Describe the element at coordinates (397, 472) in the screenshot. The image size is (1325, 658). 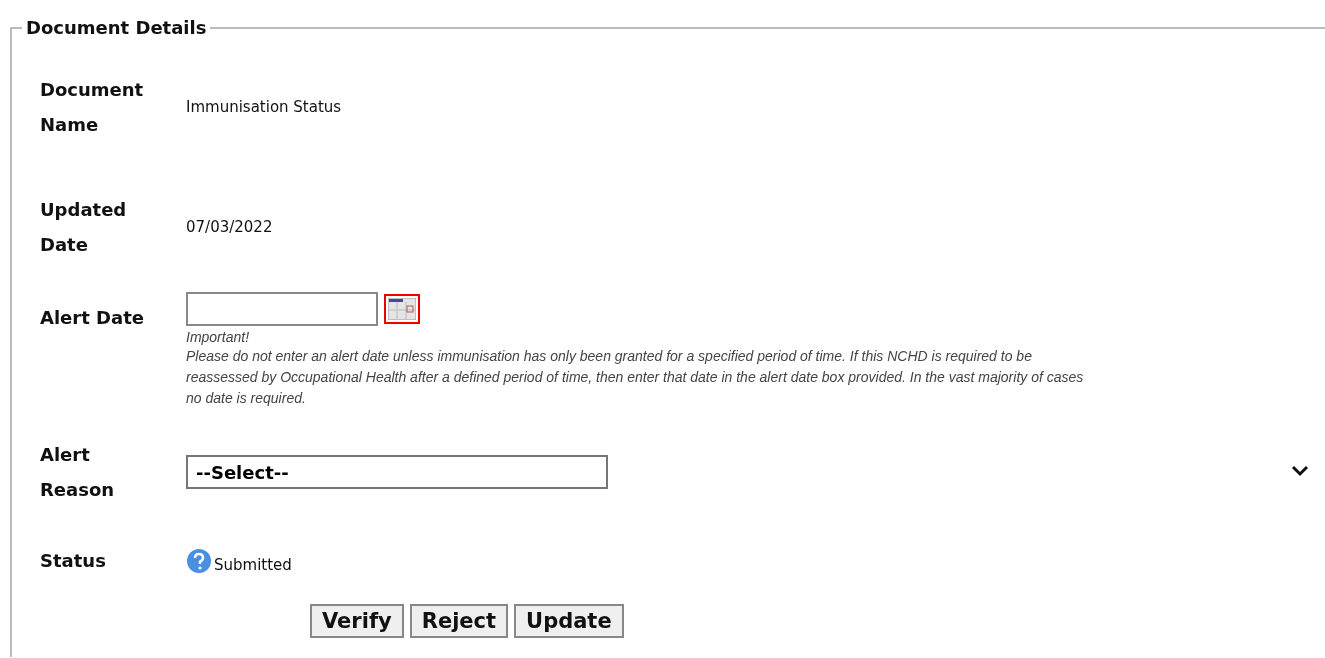
I see `alert-reason-dropdown: --Select--` at that location.